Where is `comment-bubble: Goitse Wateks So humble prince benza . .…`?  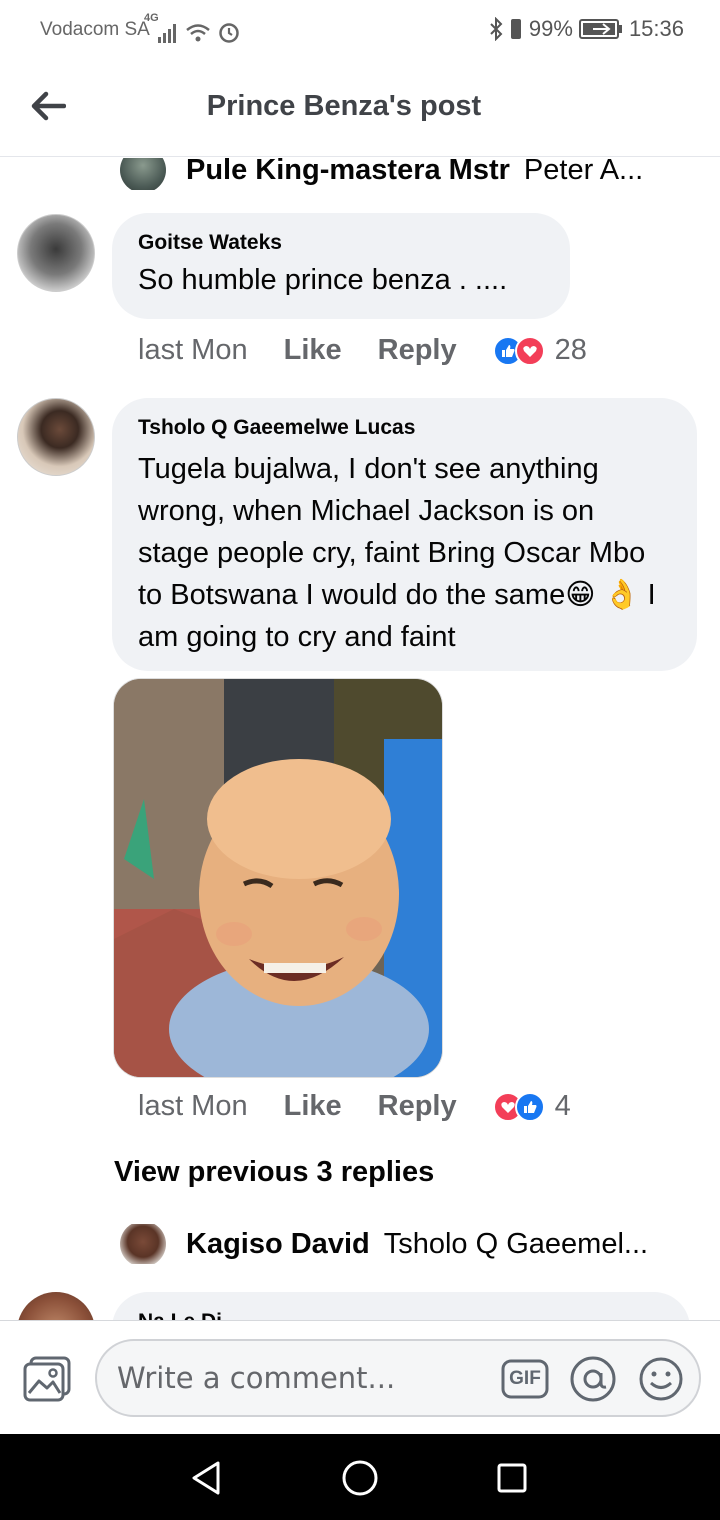
comment-bubble: Goitse Wateks So humble prince benza . .… is located at coordinates (341, 266).